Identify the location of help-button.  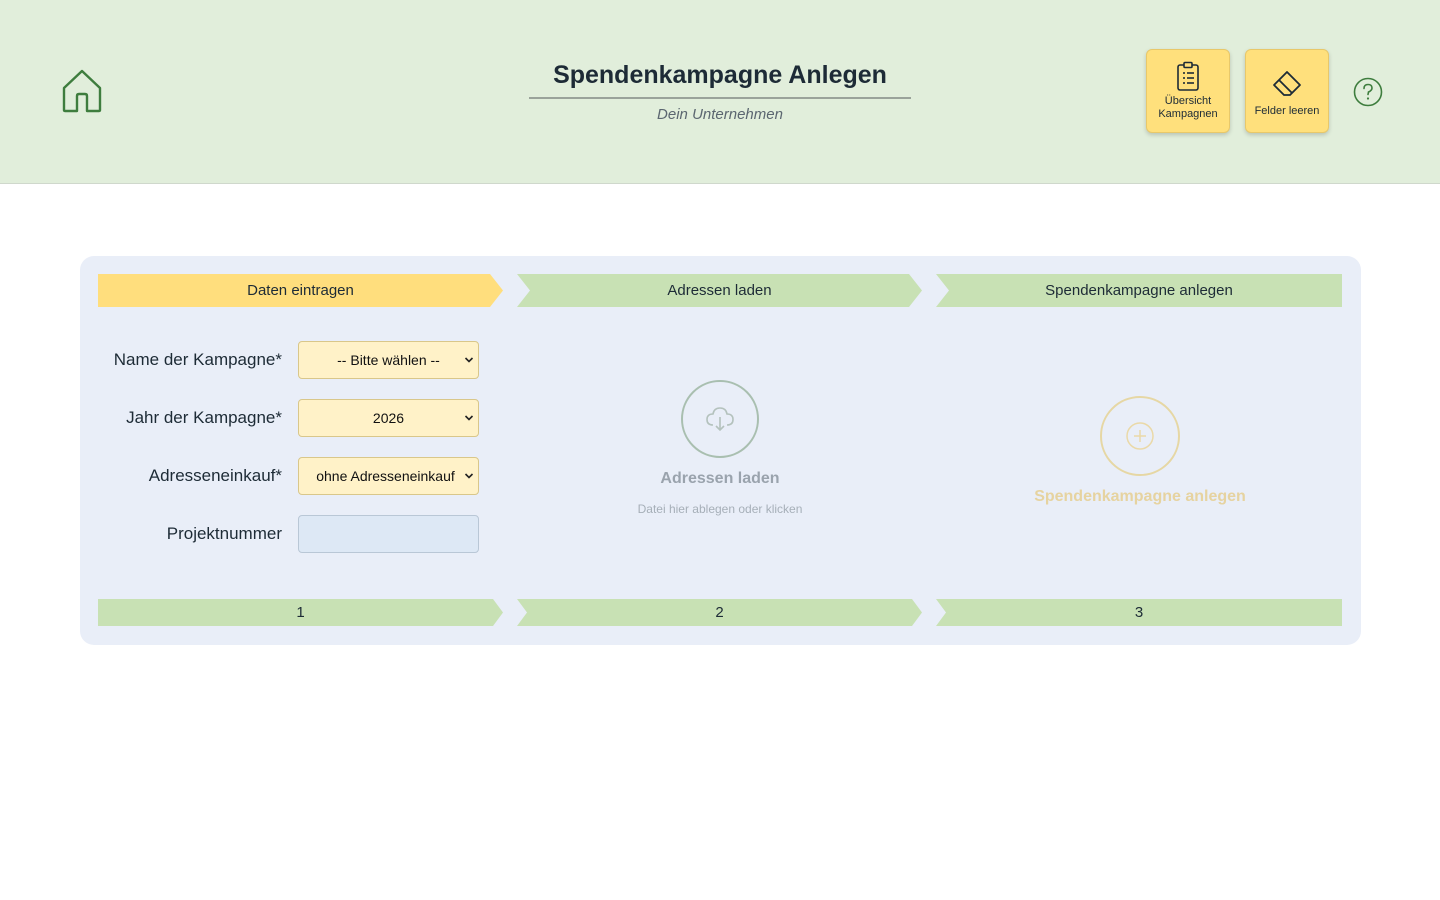
(1368, 92).